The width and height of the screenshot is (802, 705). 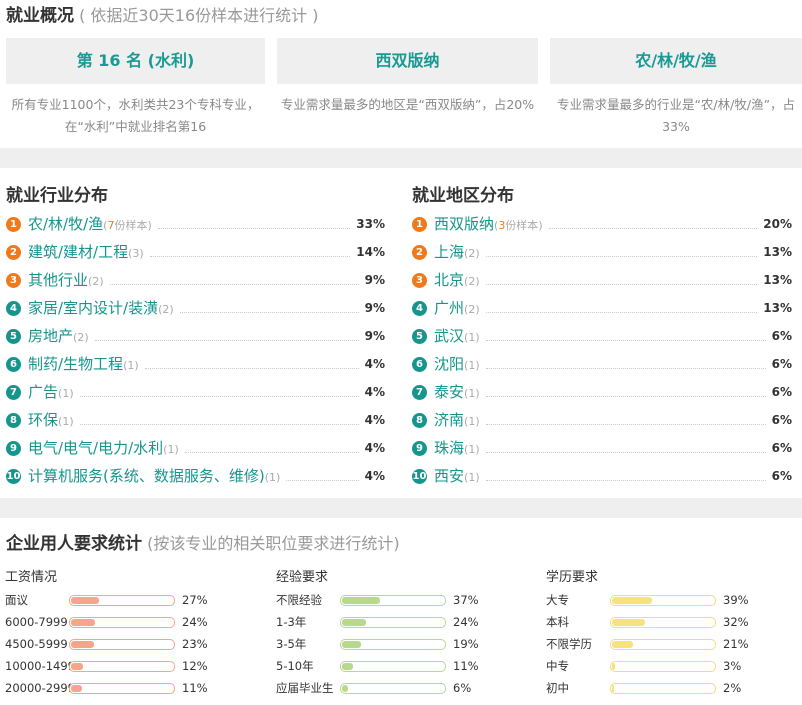 I want to click on industry-name-link: 电气/电气/电力/水利, so click(x=95, y=448).